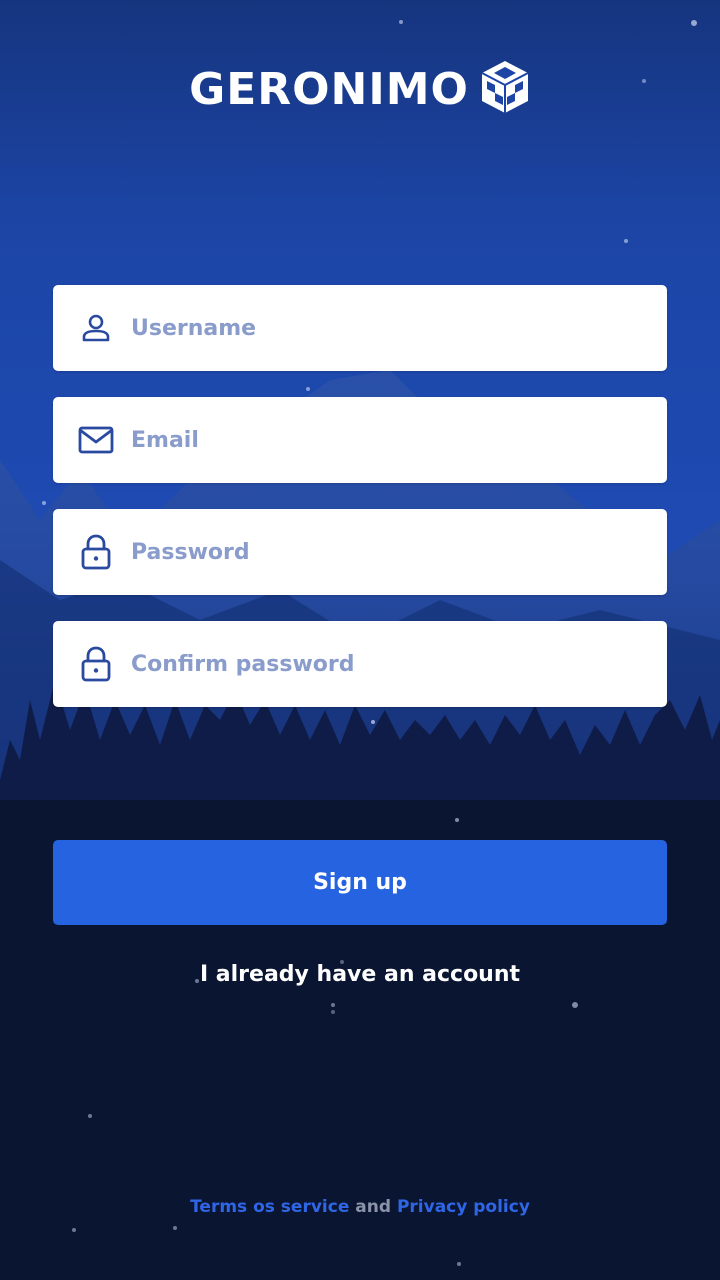 This screenshot has height=1280, width=720. I want to click on confirm-password-input, so click(381, 664).